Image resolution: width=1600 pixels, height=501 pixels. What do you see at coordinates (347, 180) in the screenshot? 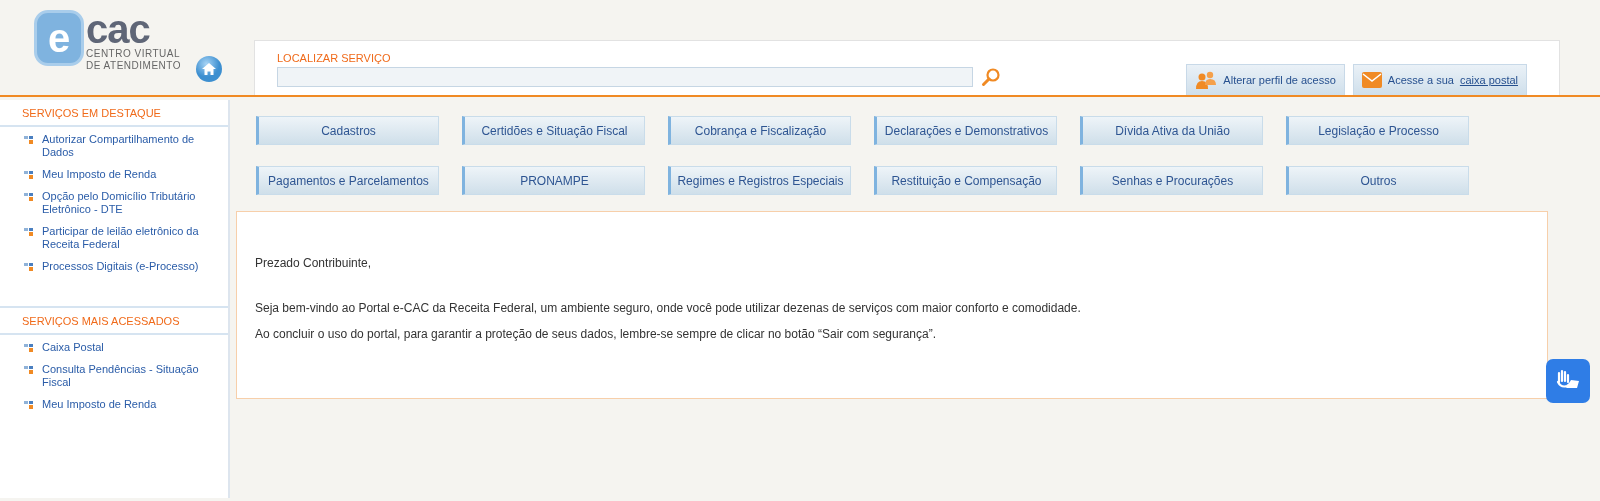
I see `category-button: Pagamentos e Parcelamentos` at bounding box center [347, 180].